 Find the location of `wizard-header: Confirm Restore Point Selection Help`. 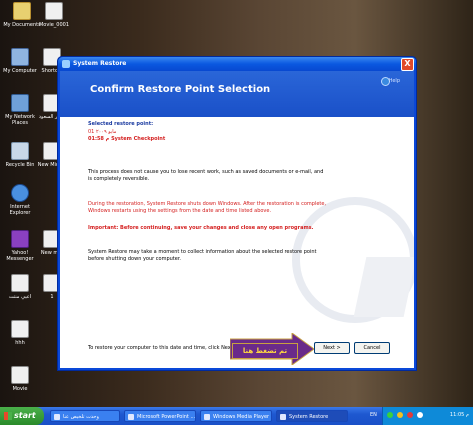

wizard-header: Confirm Restore Point Selection Help is located at coordinates (237, 94).